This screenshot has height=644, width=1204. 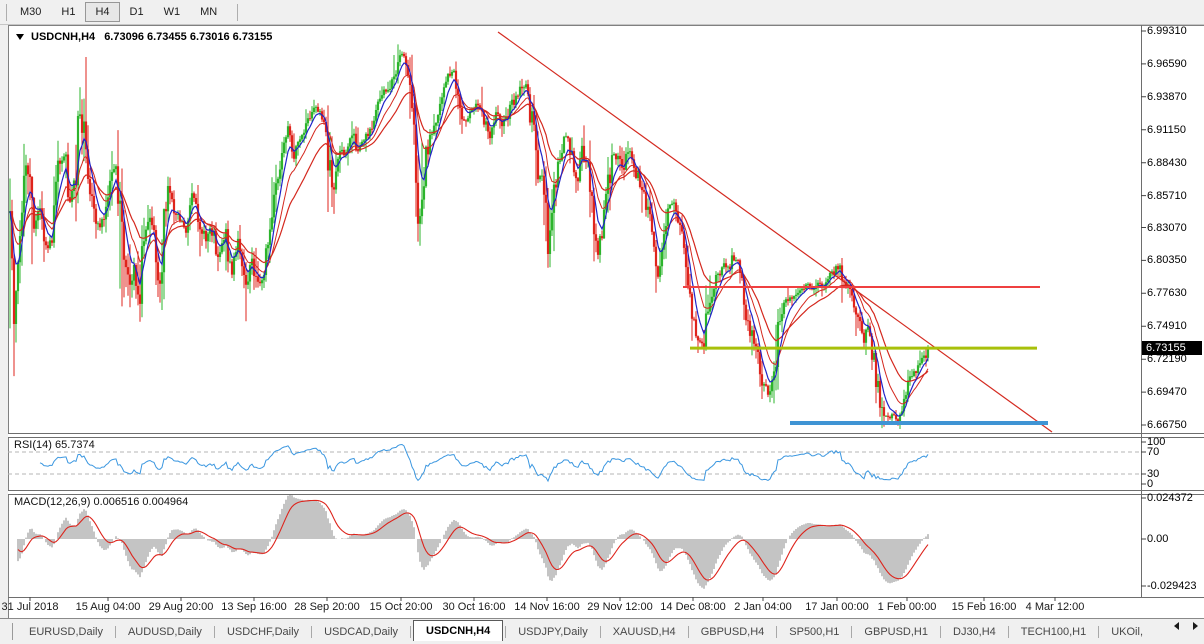 I want to click on time-axis-label: 14 Dec 08:00, so click(x=693, y=607).